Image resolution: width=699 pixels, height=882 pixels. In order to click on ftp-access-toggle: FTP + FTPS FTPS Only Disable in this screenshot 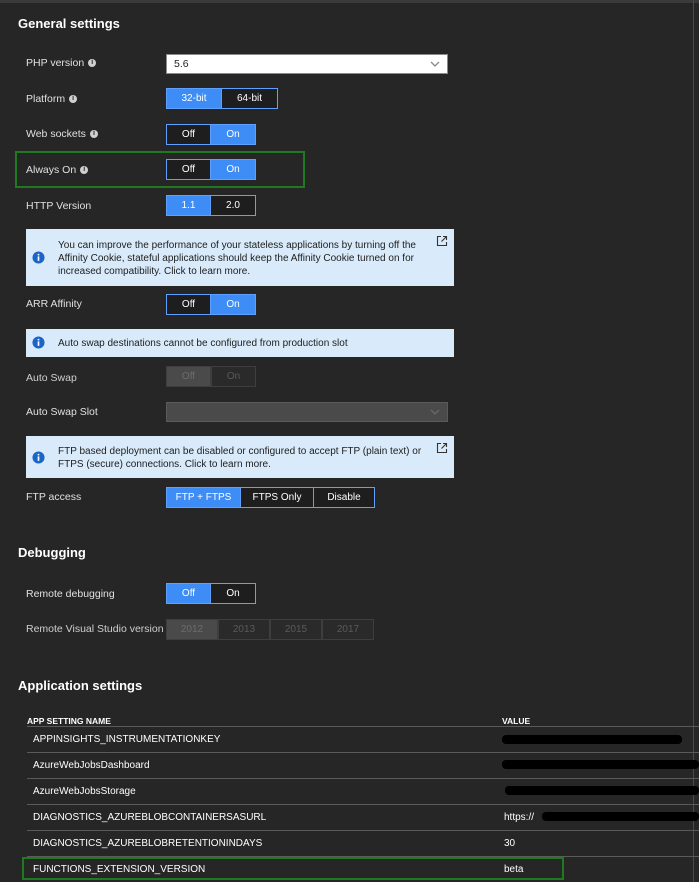, I will do `click(270, 497)`.